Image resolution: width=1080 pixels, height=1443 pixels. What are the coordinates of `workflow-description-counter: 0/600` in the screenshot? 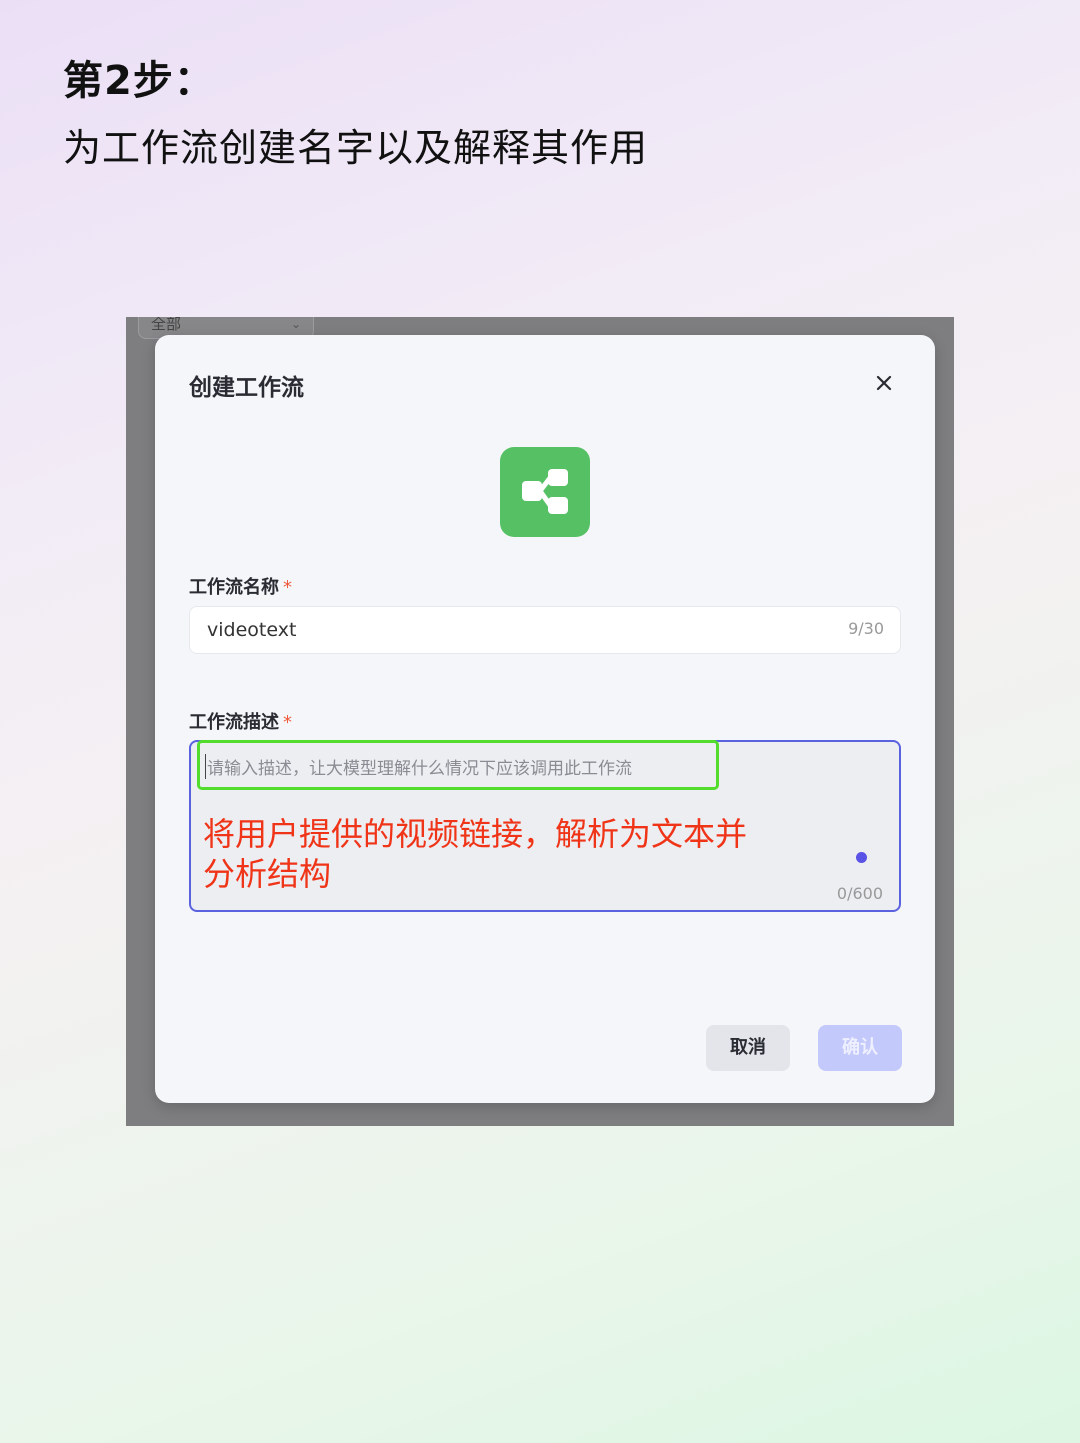 It's located at (859, 893).